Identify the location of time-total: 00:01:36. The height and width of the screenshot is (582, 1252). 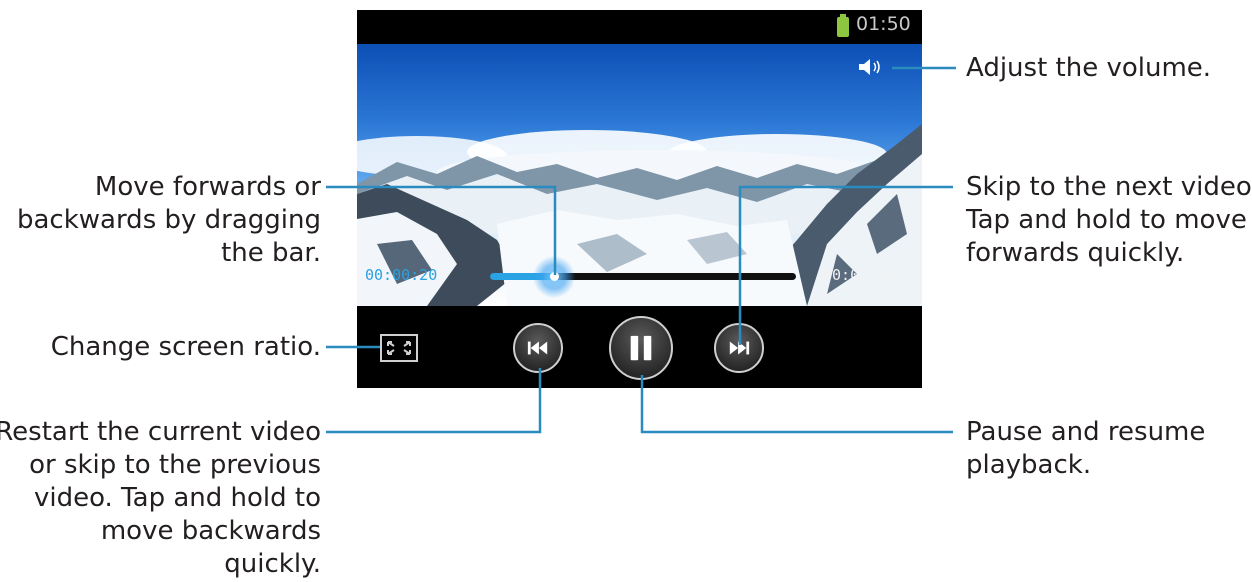
(859, 275).